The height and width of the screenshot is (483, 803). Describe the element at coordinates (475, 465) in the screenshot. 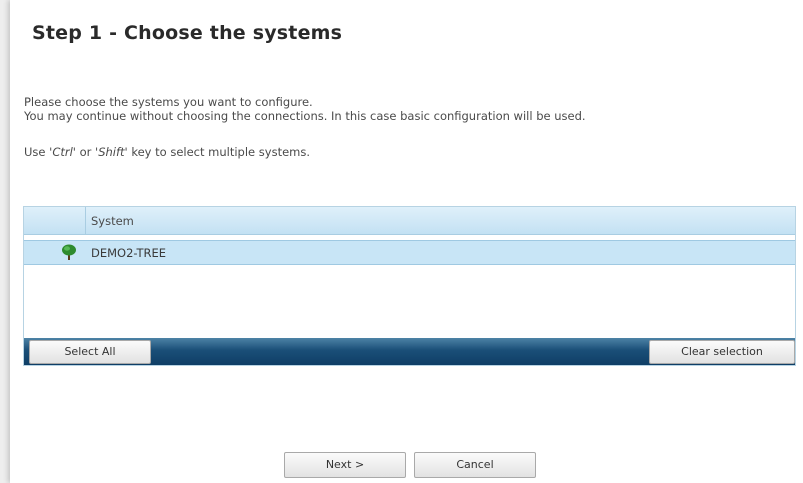

I see `cancel-button: Cancel` at that location.